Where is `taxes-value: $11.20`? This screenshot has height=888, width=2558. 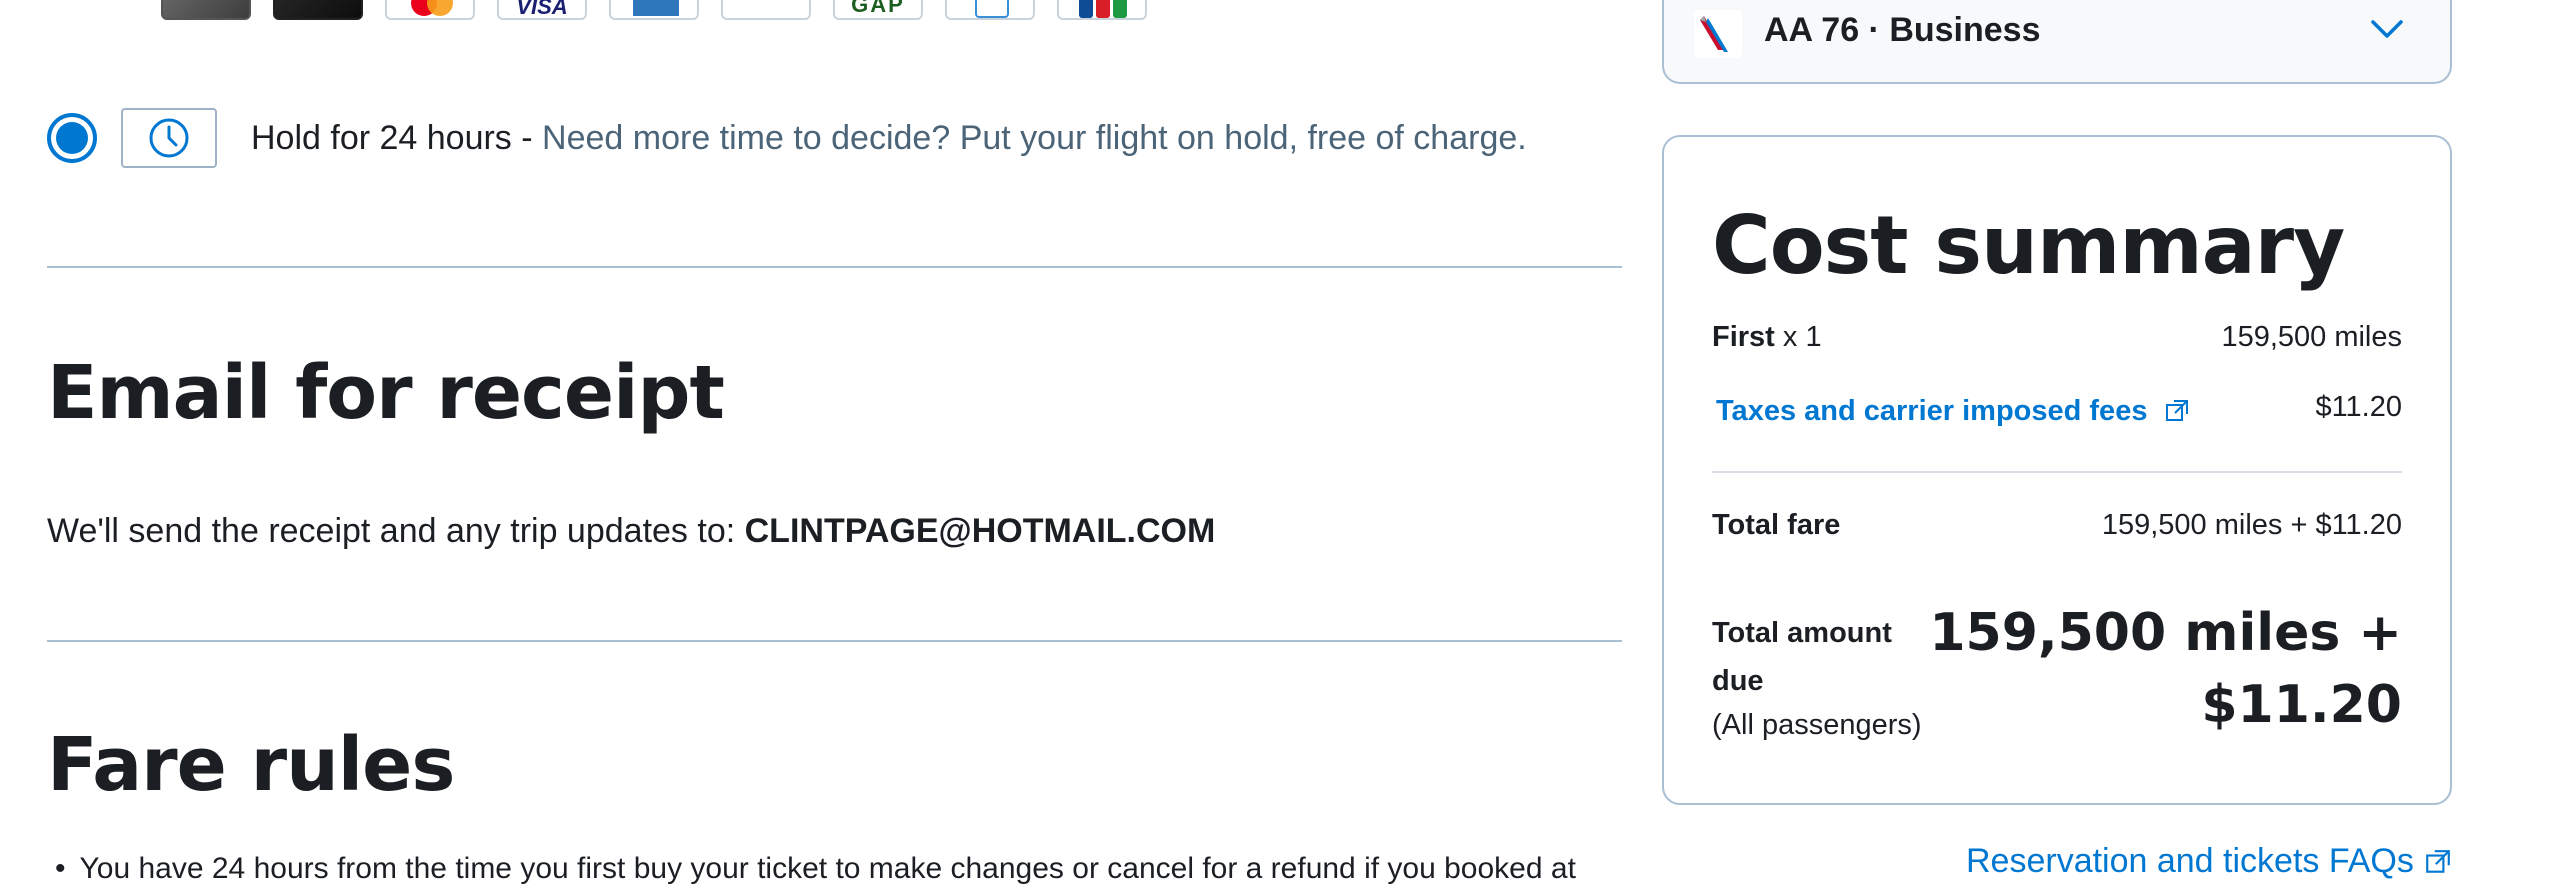
taxes-value: $11.20 is located at coordinates (2358, 407).